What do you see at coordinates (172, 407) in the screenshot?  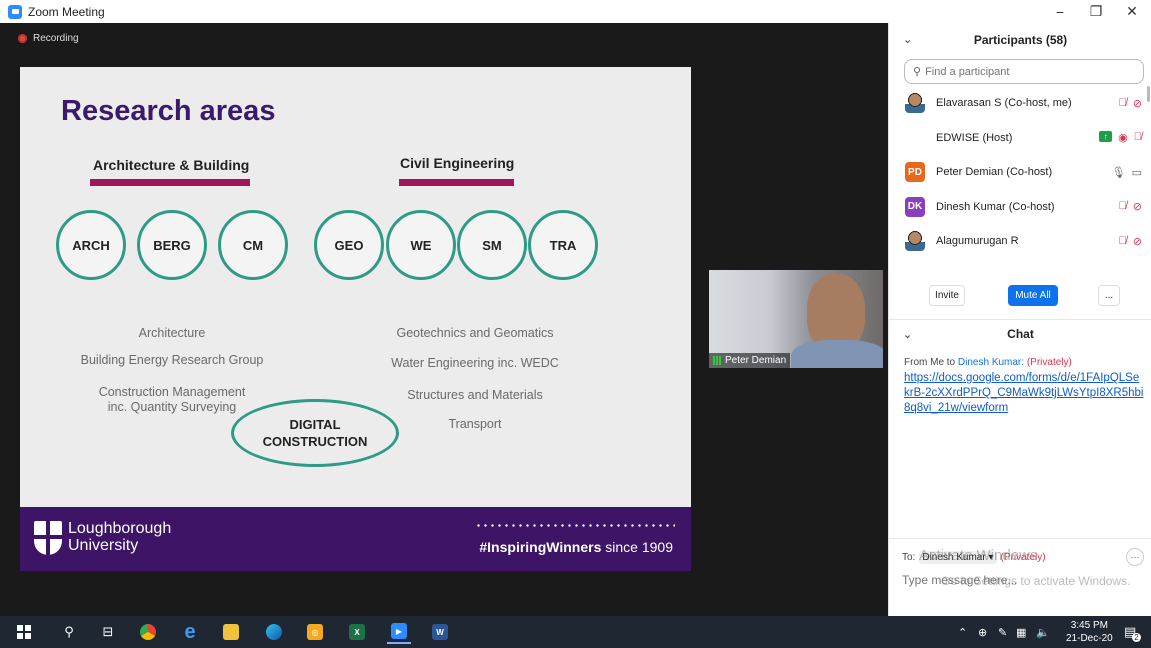 I see `desc-cm-line2: inc. Quantity Surveying` at bounding box center [172, 407].